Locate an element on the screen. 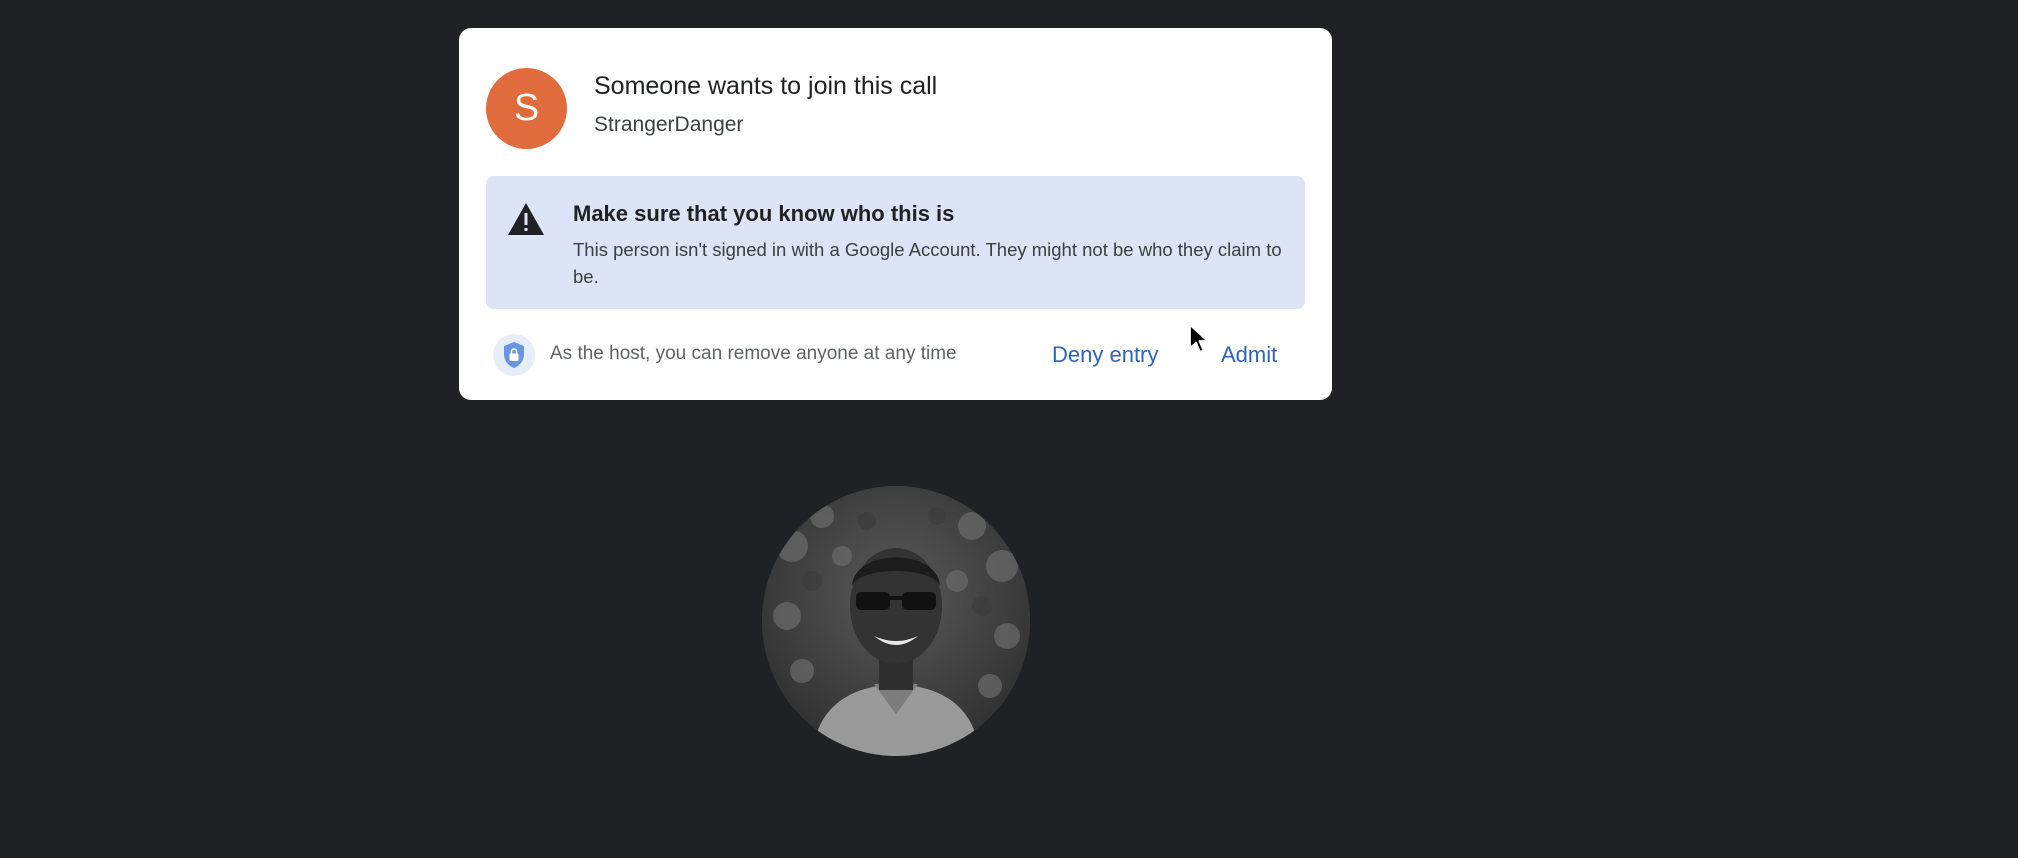 This screenshot has width=2018, height=858. dialog-title: Someone wants to join this call is located at coordinates (766, 86).